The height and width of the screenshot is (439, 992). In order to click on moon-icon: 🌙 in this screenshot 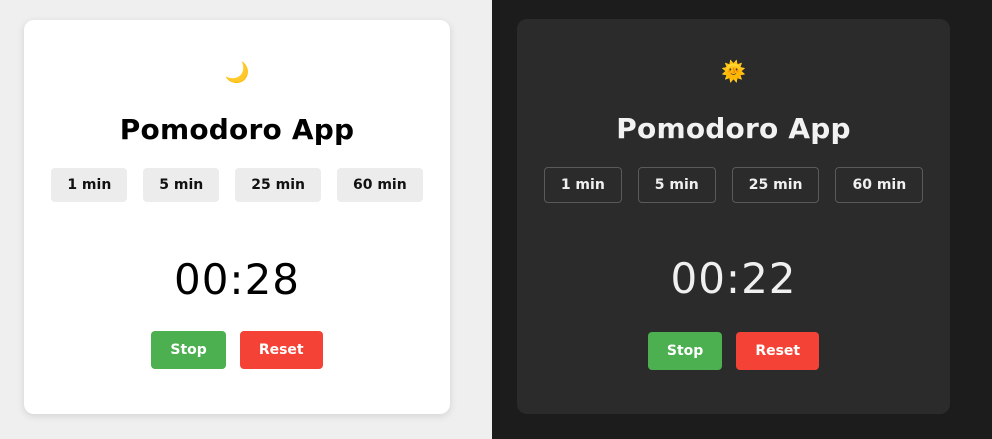, I will do `click(237, 72)`.